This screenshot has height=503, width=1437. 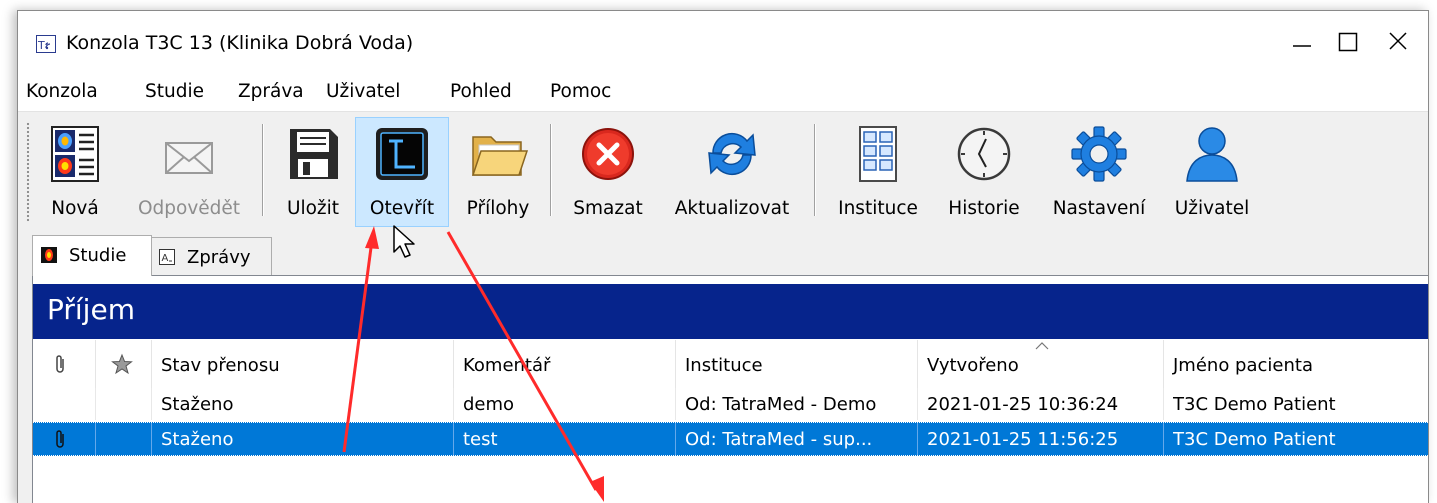 I want to click on header-vytvoreno-label: Vytvořeno, so click(x=973, y=365).